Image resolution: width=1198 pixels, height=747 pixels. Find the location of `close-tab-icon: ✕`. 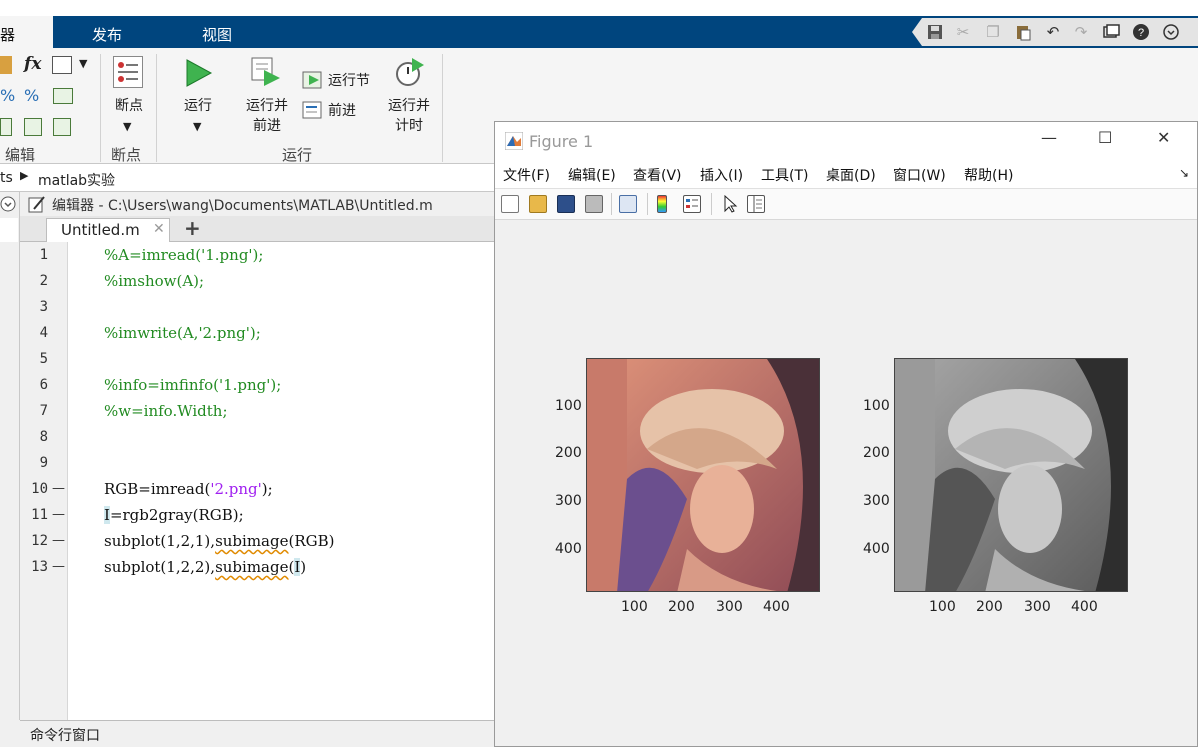

close-tab-icon: ✕ is located at coordinates (159, 229).